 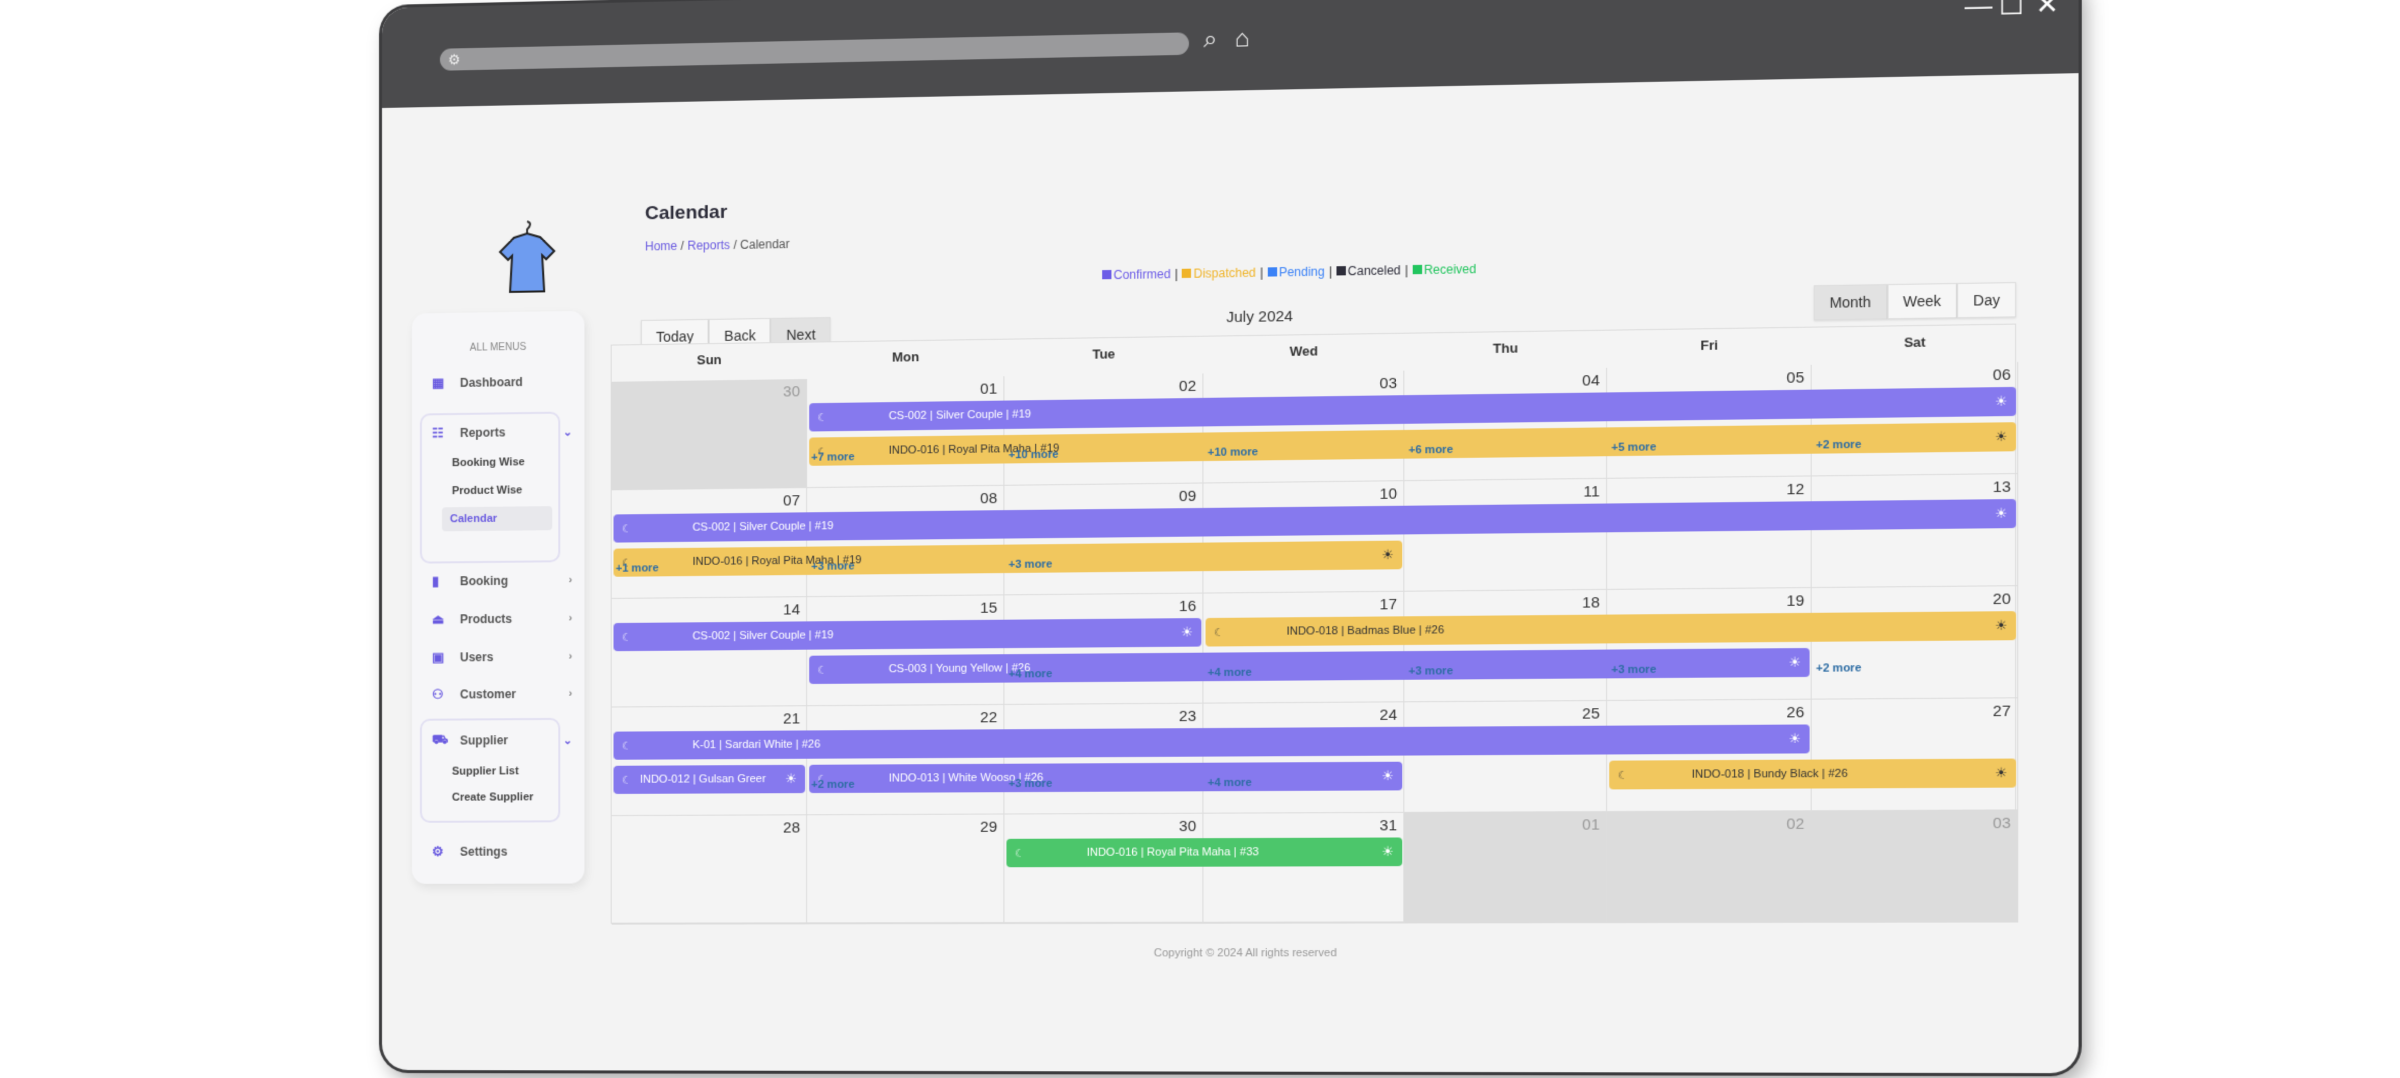 I want to click on sidebar-subitem-calendar: Calendar, so click(x=497, y=519).